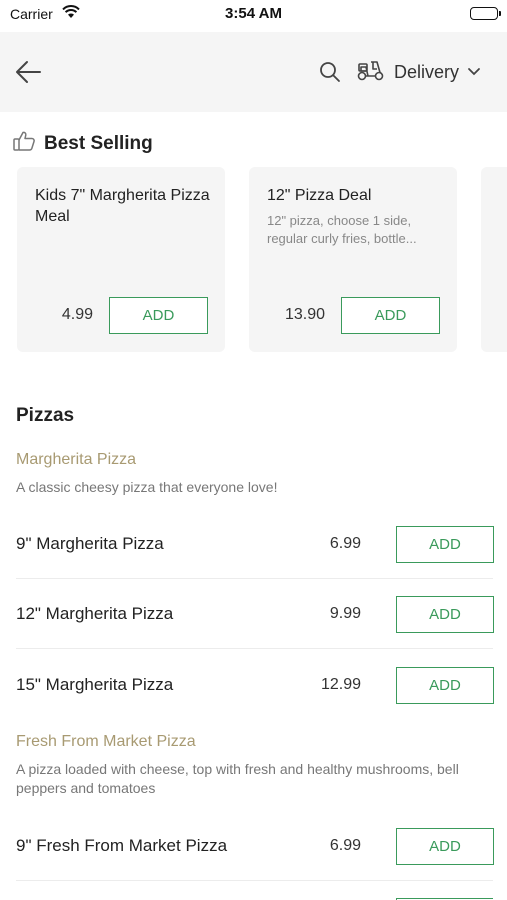 This screenshot has height=900, width=507. Describe the element at coordinates (253, 72) in the screenshot. I see `nav-bar: Delivery` at that location.